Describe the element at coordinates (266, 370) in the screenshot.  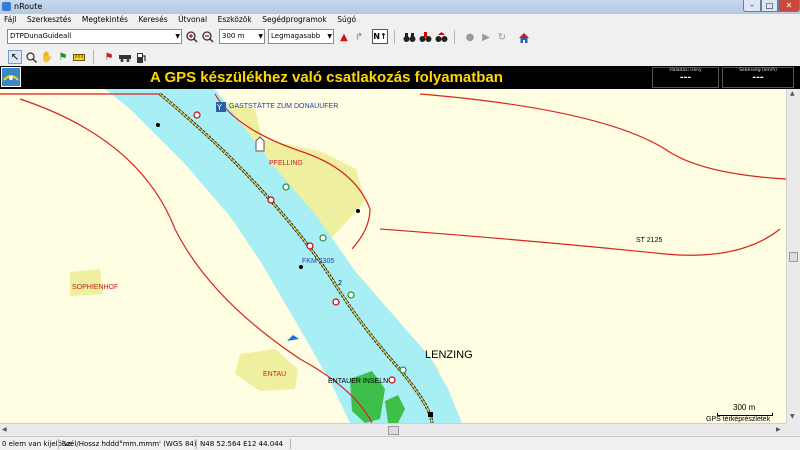
I see `settlement-entau-area` at that location.